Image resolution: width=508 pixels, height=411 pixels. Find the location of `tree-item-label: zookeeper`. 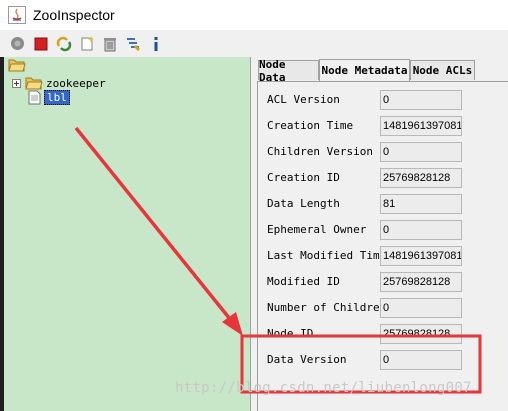

tree-item-label: zookeeper is located at coordinates (76, 83).